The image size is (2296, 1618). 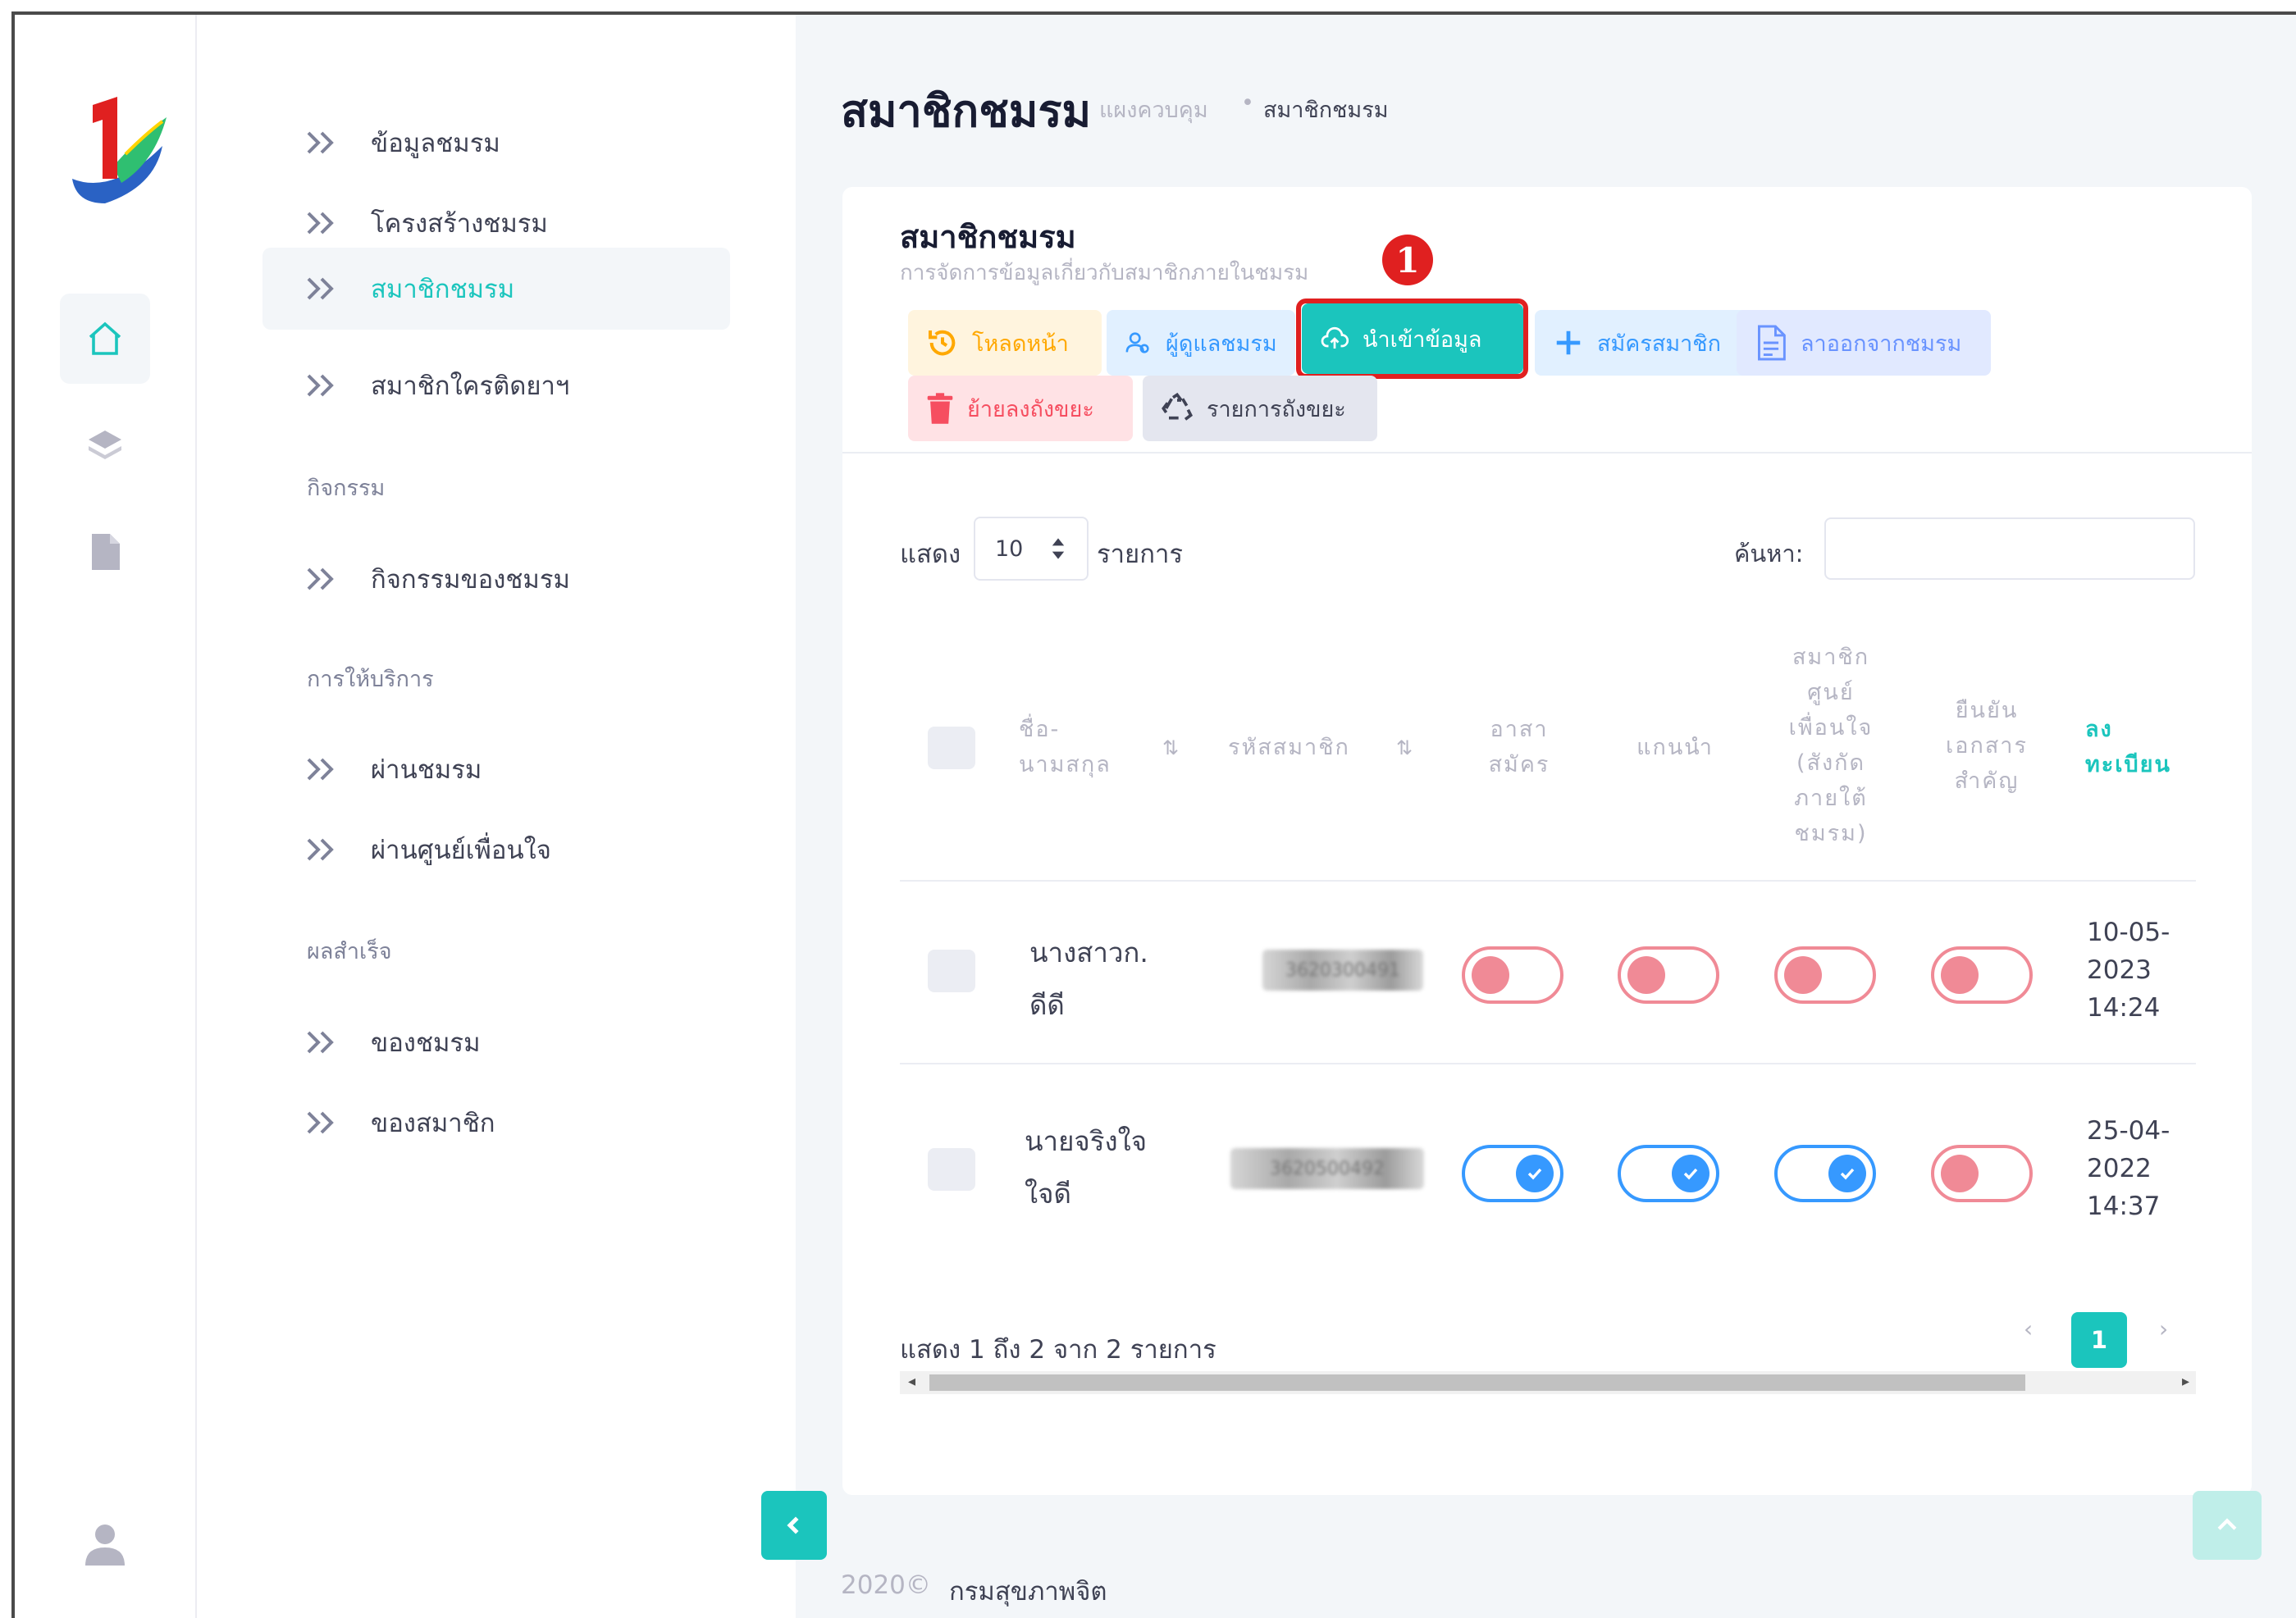 What do you see at coordinates (1221, 343) in the screenshot?
I see `manager-label: ผู้ดูแลชมรม` at bounding box center [1221, 343].